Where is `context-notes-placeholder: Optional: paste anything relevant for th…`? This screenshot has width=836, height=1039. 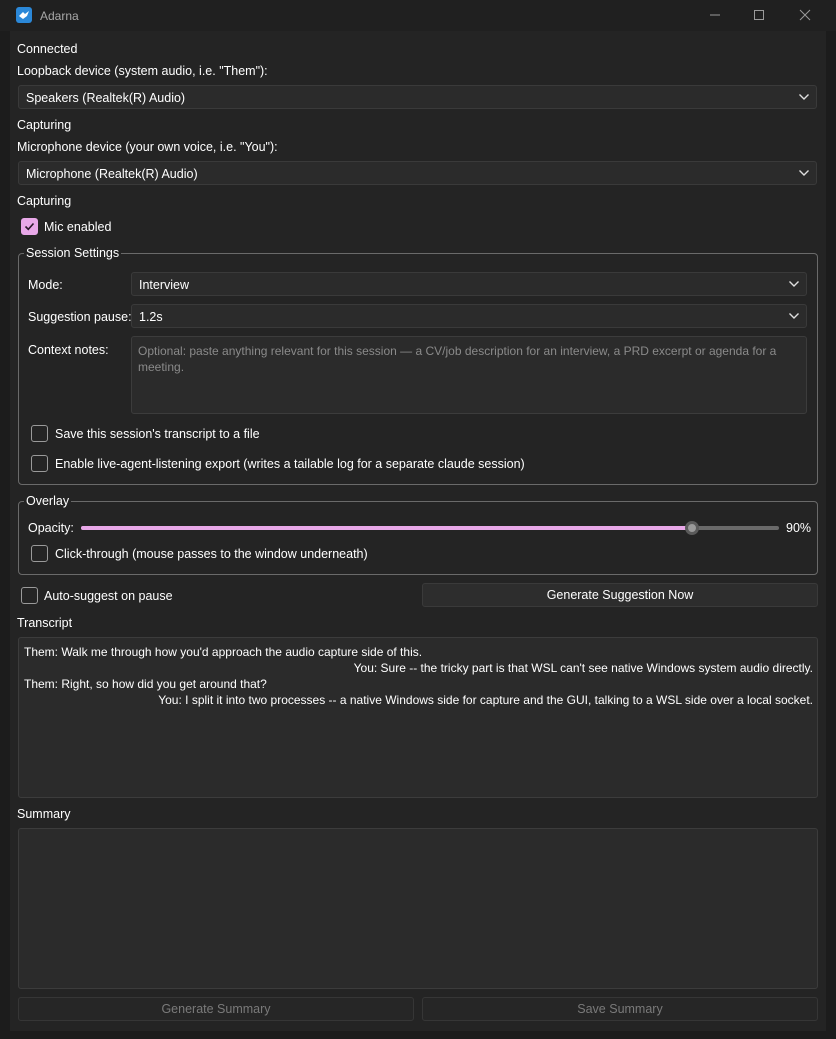
context-notes-placeholder: Optional: paste anything relevant for th… is located at coordinates (457, 359).